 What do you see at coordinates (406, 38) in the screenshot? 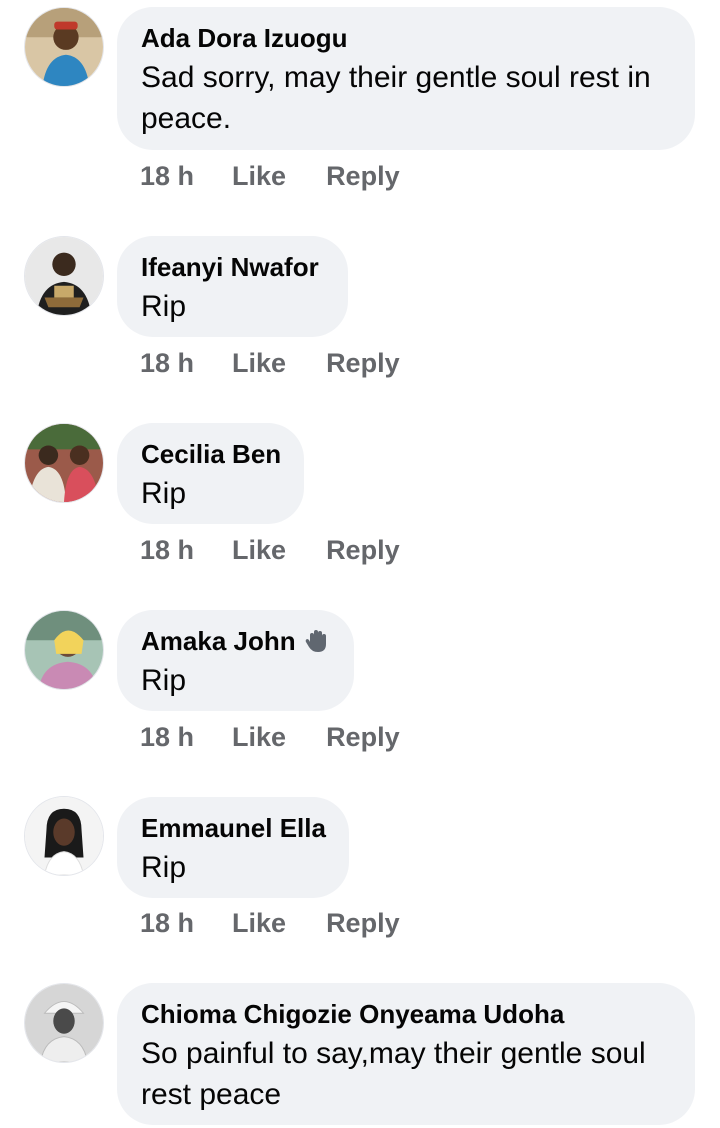
I see `comment-author: Ada Dora Izuogu` at bounding box center [406, 38].